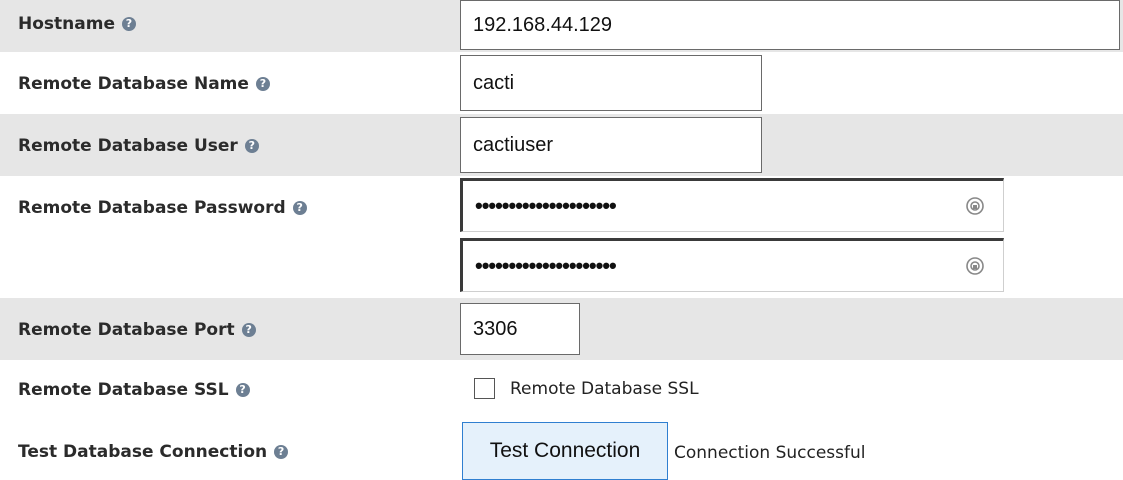 The image size is (1123, 480). I want to click on db-ssl-label: Remote Database SSL ?, so click(134, 390).